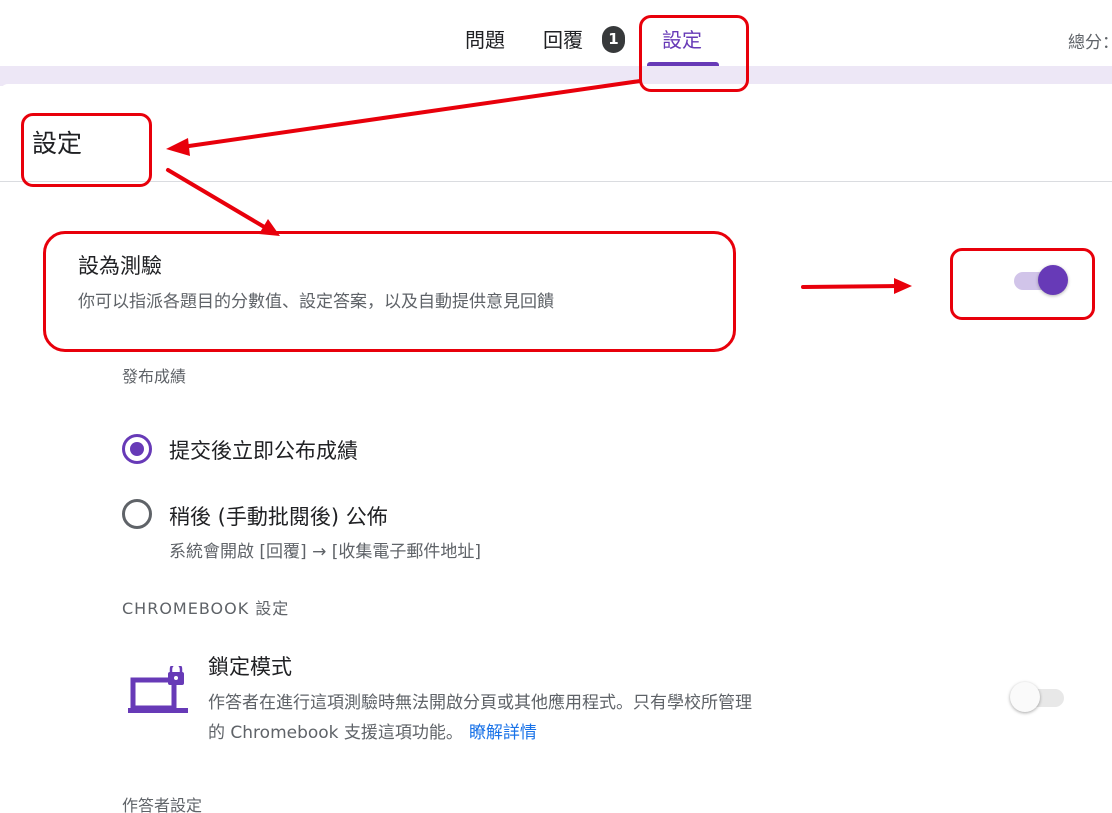 The image size is (1112, 813). What do you see at coordinates (137, 449) in the screenshot?
I see `release-immediately-radio` at bounding box center [137, 449].